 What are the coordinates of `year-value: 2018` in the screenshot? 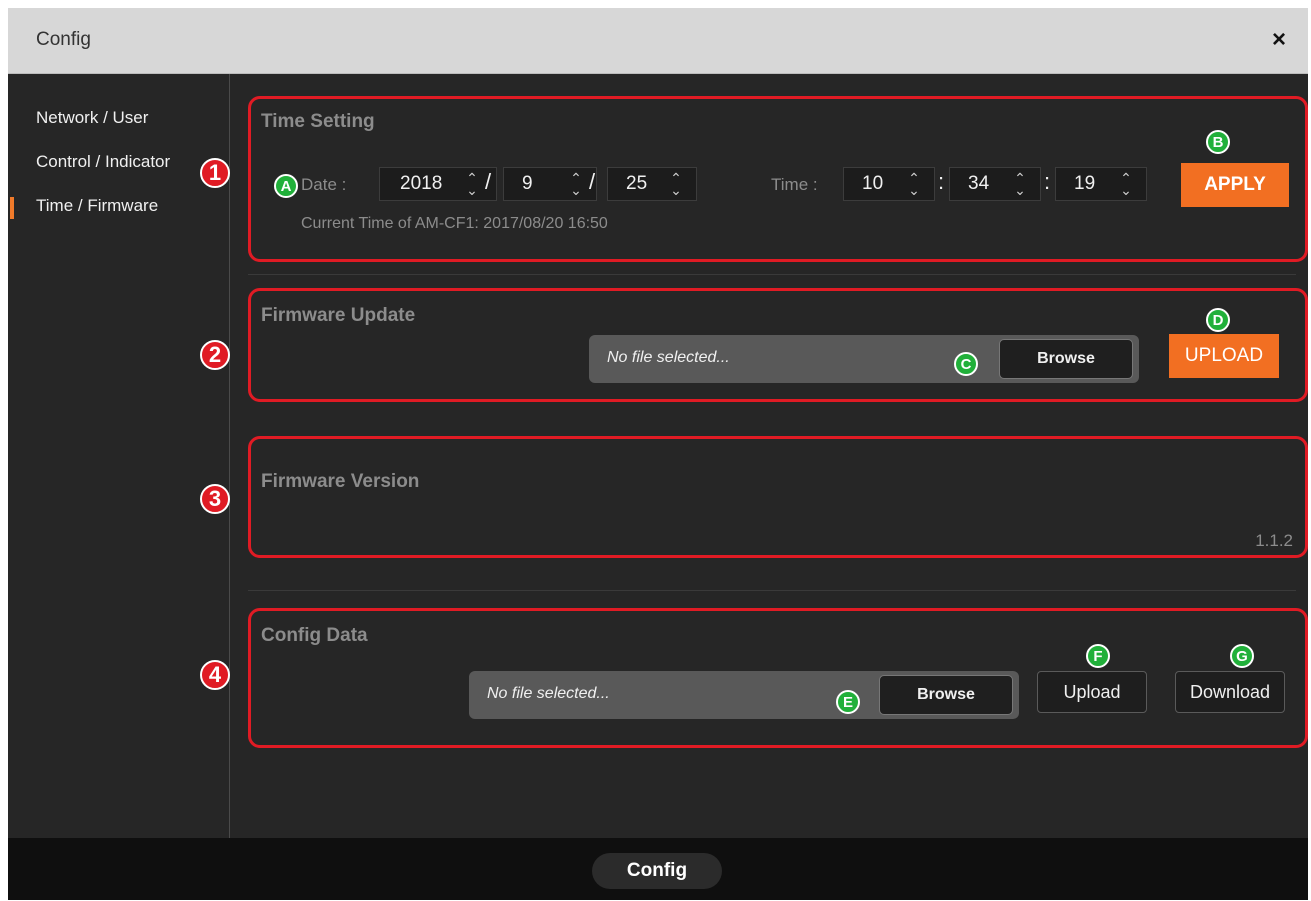 It's located at (421, 183).